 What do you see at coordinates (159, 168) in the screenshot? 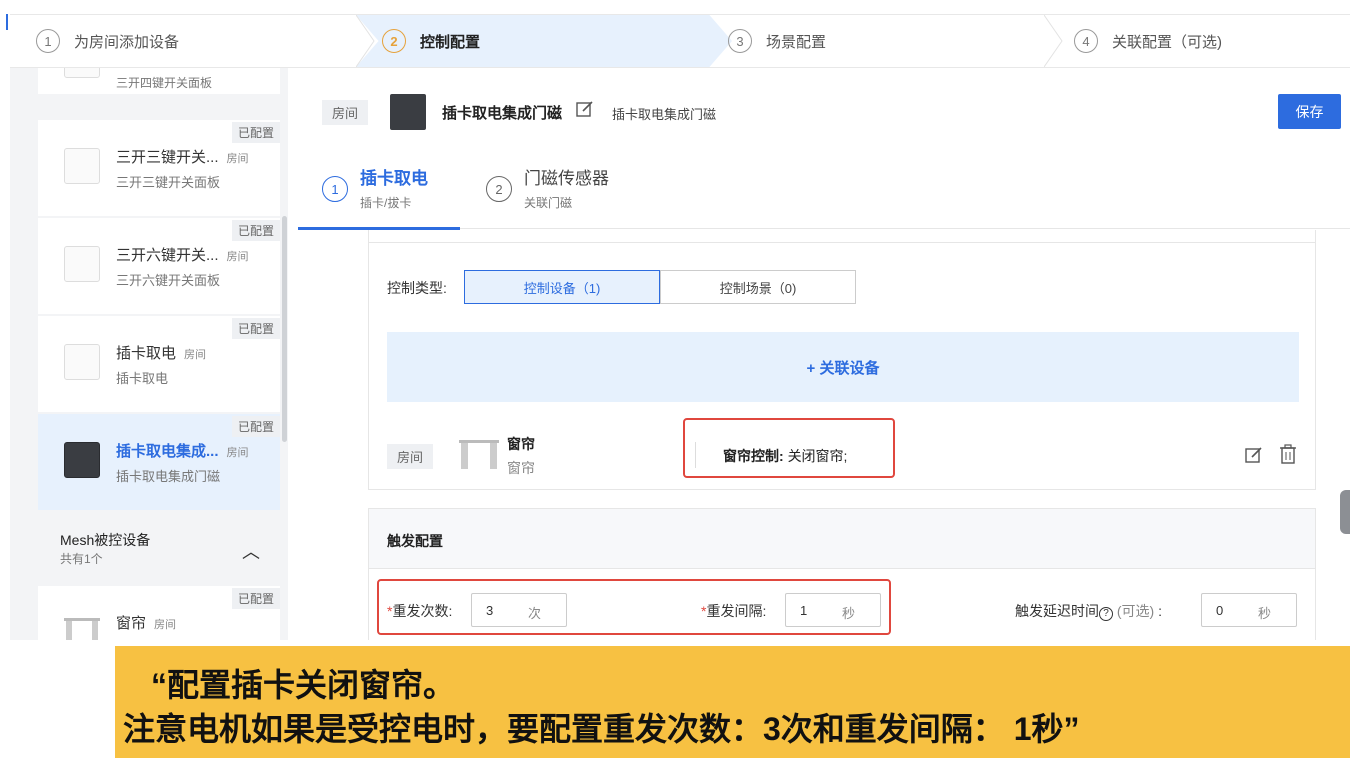
I see `device-card: 已配置 三开三键开关... 房间 三开三键开关面板` at bounding box center [159, 168].